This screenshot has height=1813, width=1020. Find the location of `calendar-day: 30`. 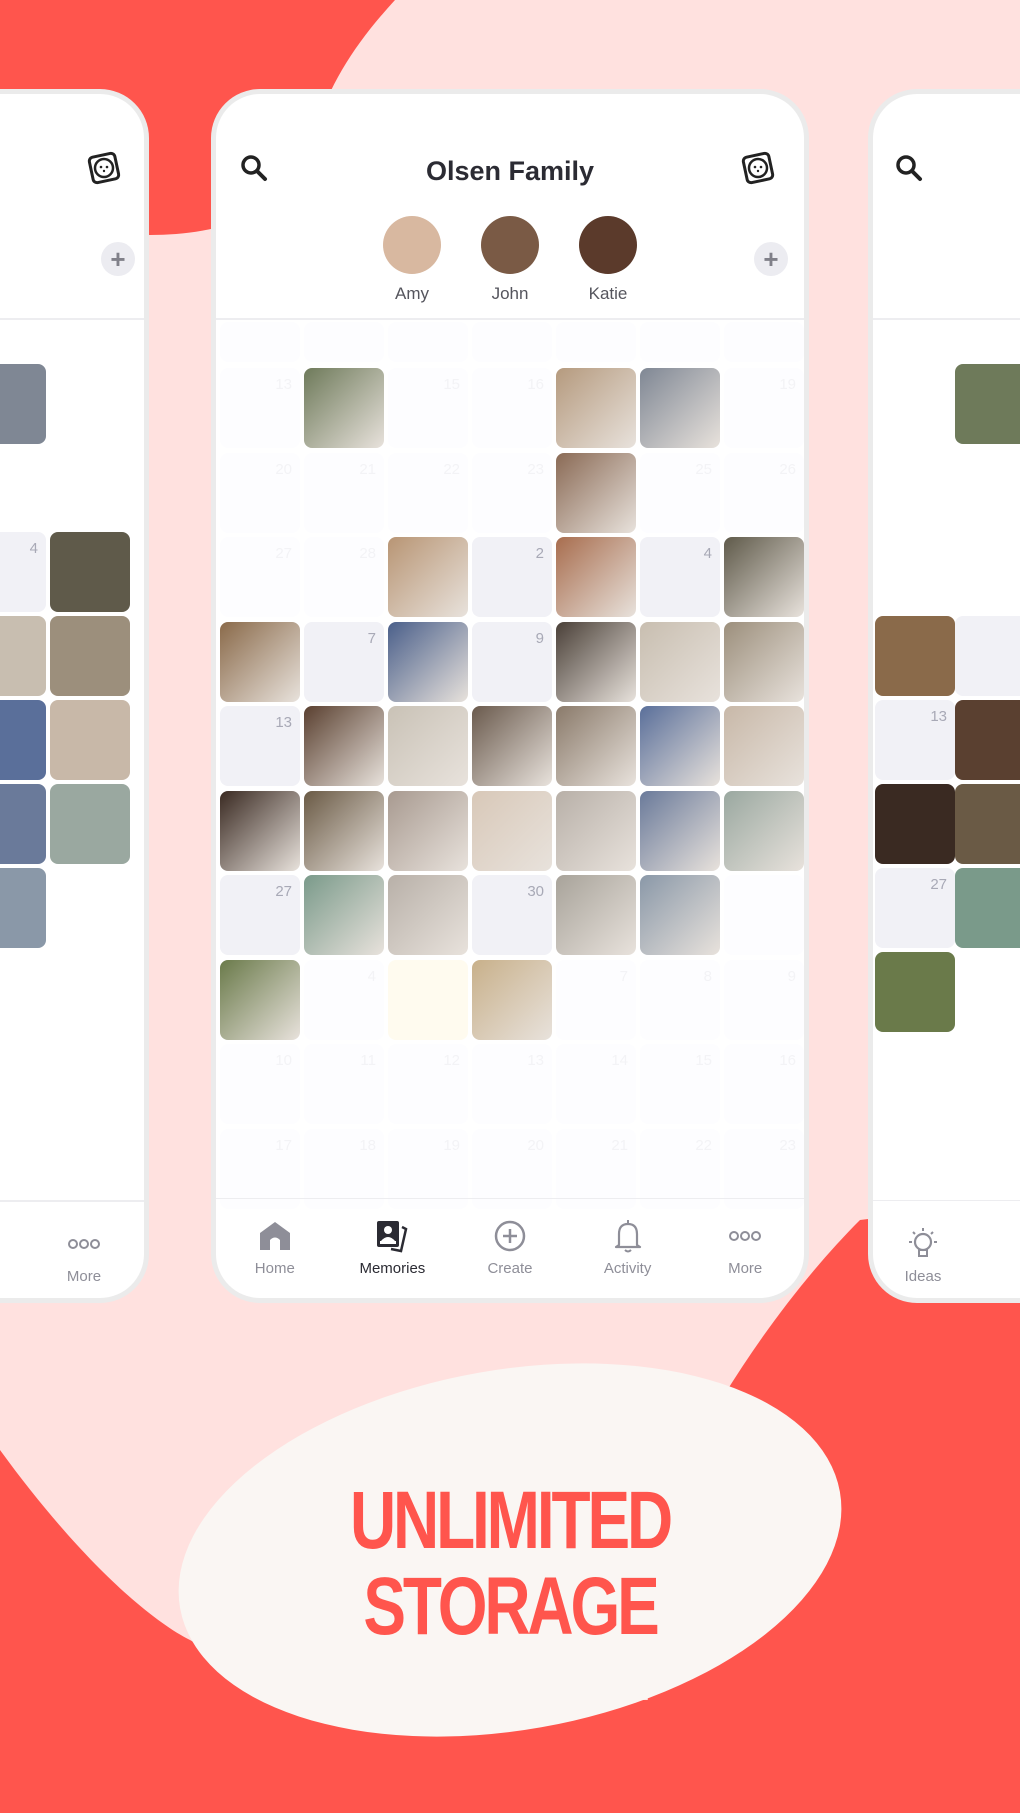

calendar-day: 30 is located at coordinates (512, 915).